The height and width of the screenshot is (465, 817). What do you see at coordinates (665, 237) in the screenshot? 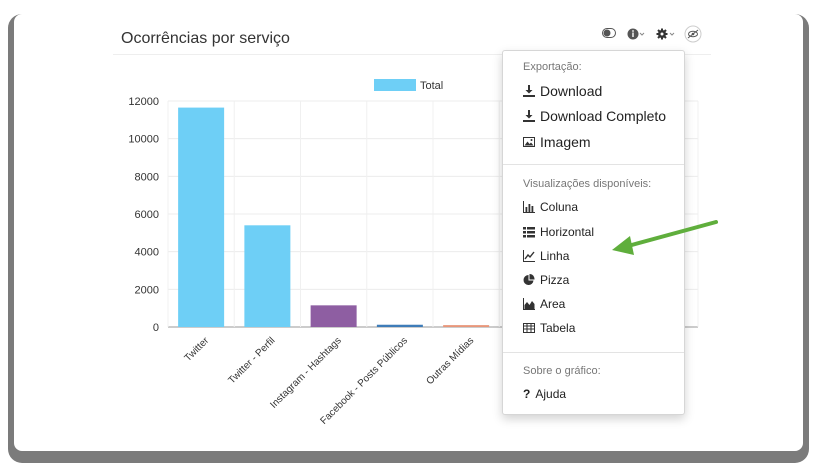
I see `annotation-arrow` at bounding box center [665, 237].